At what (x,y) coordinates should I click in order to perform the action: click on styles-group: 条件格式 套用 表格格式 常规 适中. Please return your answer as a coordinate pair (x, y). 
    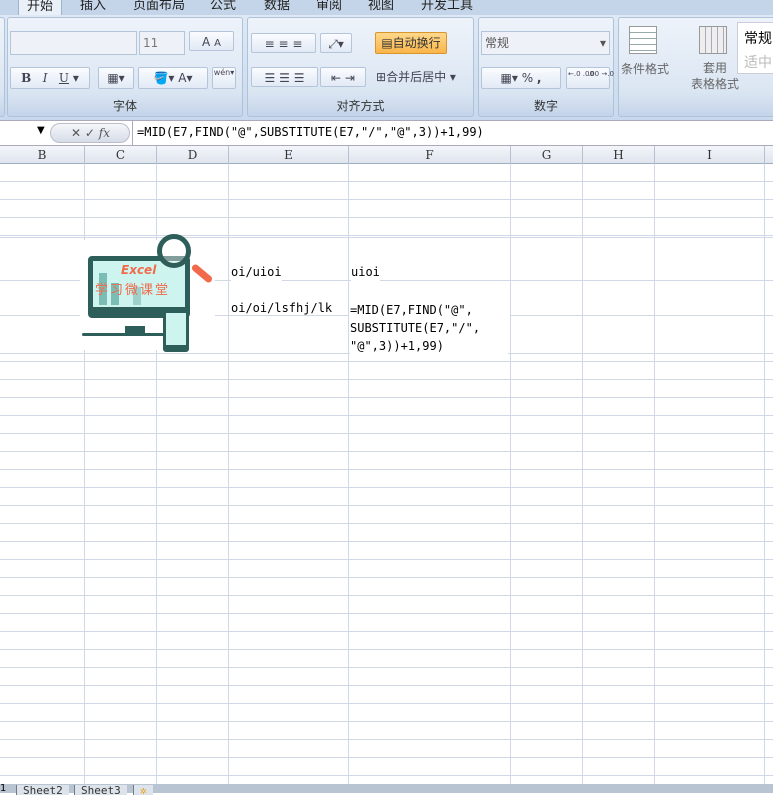
    Looking at the image, I should click on (695, 67).